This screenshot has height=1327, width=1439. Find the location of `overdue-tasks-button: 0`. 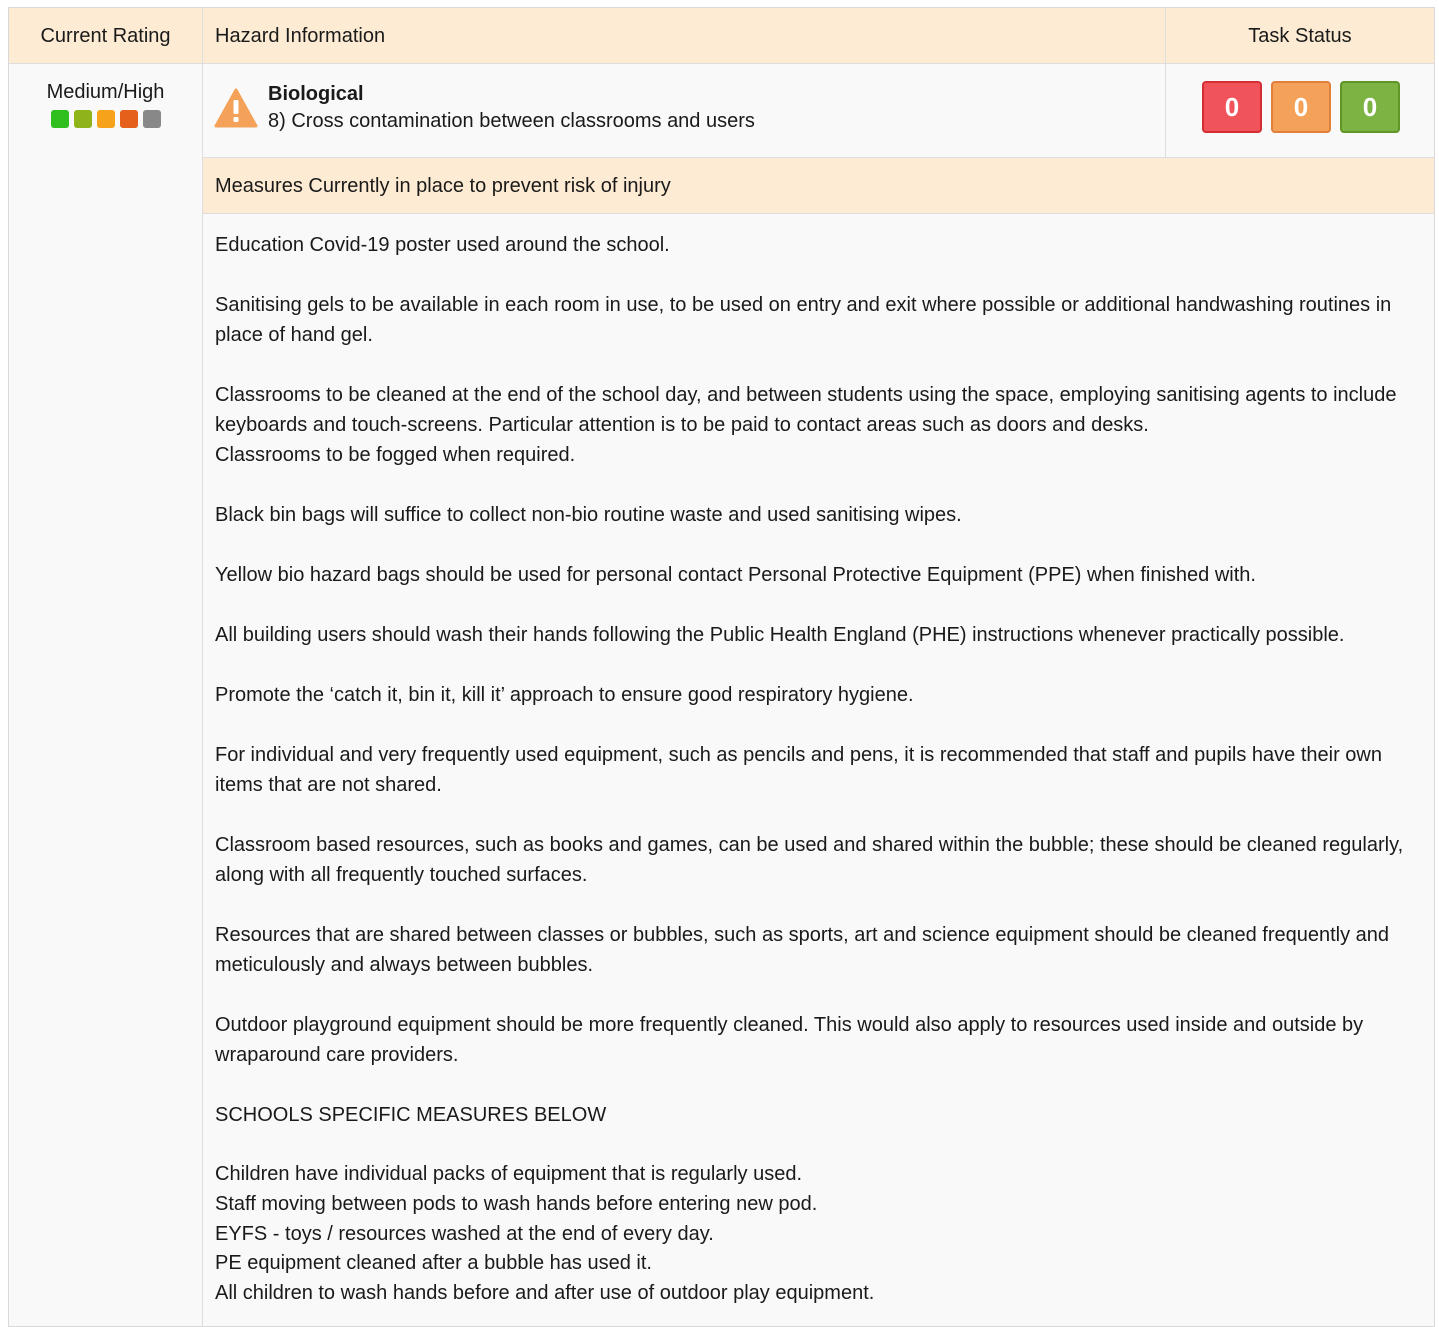

overdue-tasks-button: 0 is located at coordinates (1232, 107).